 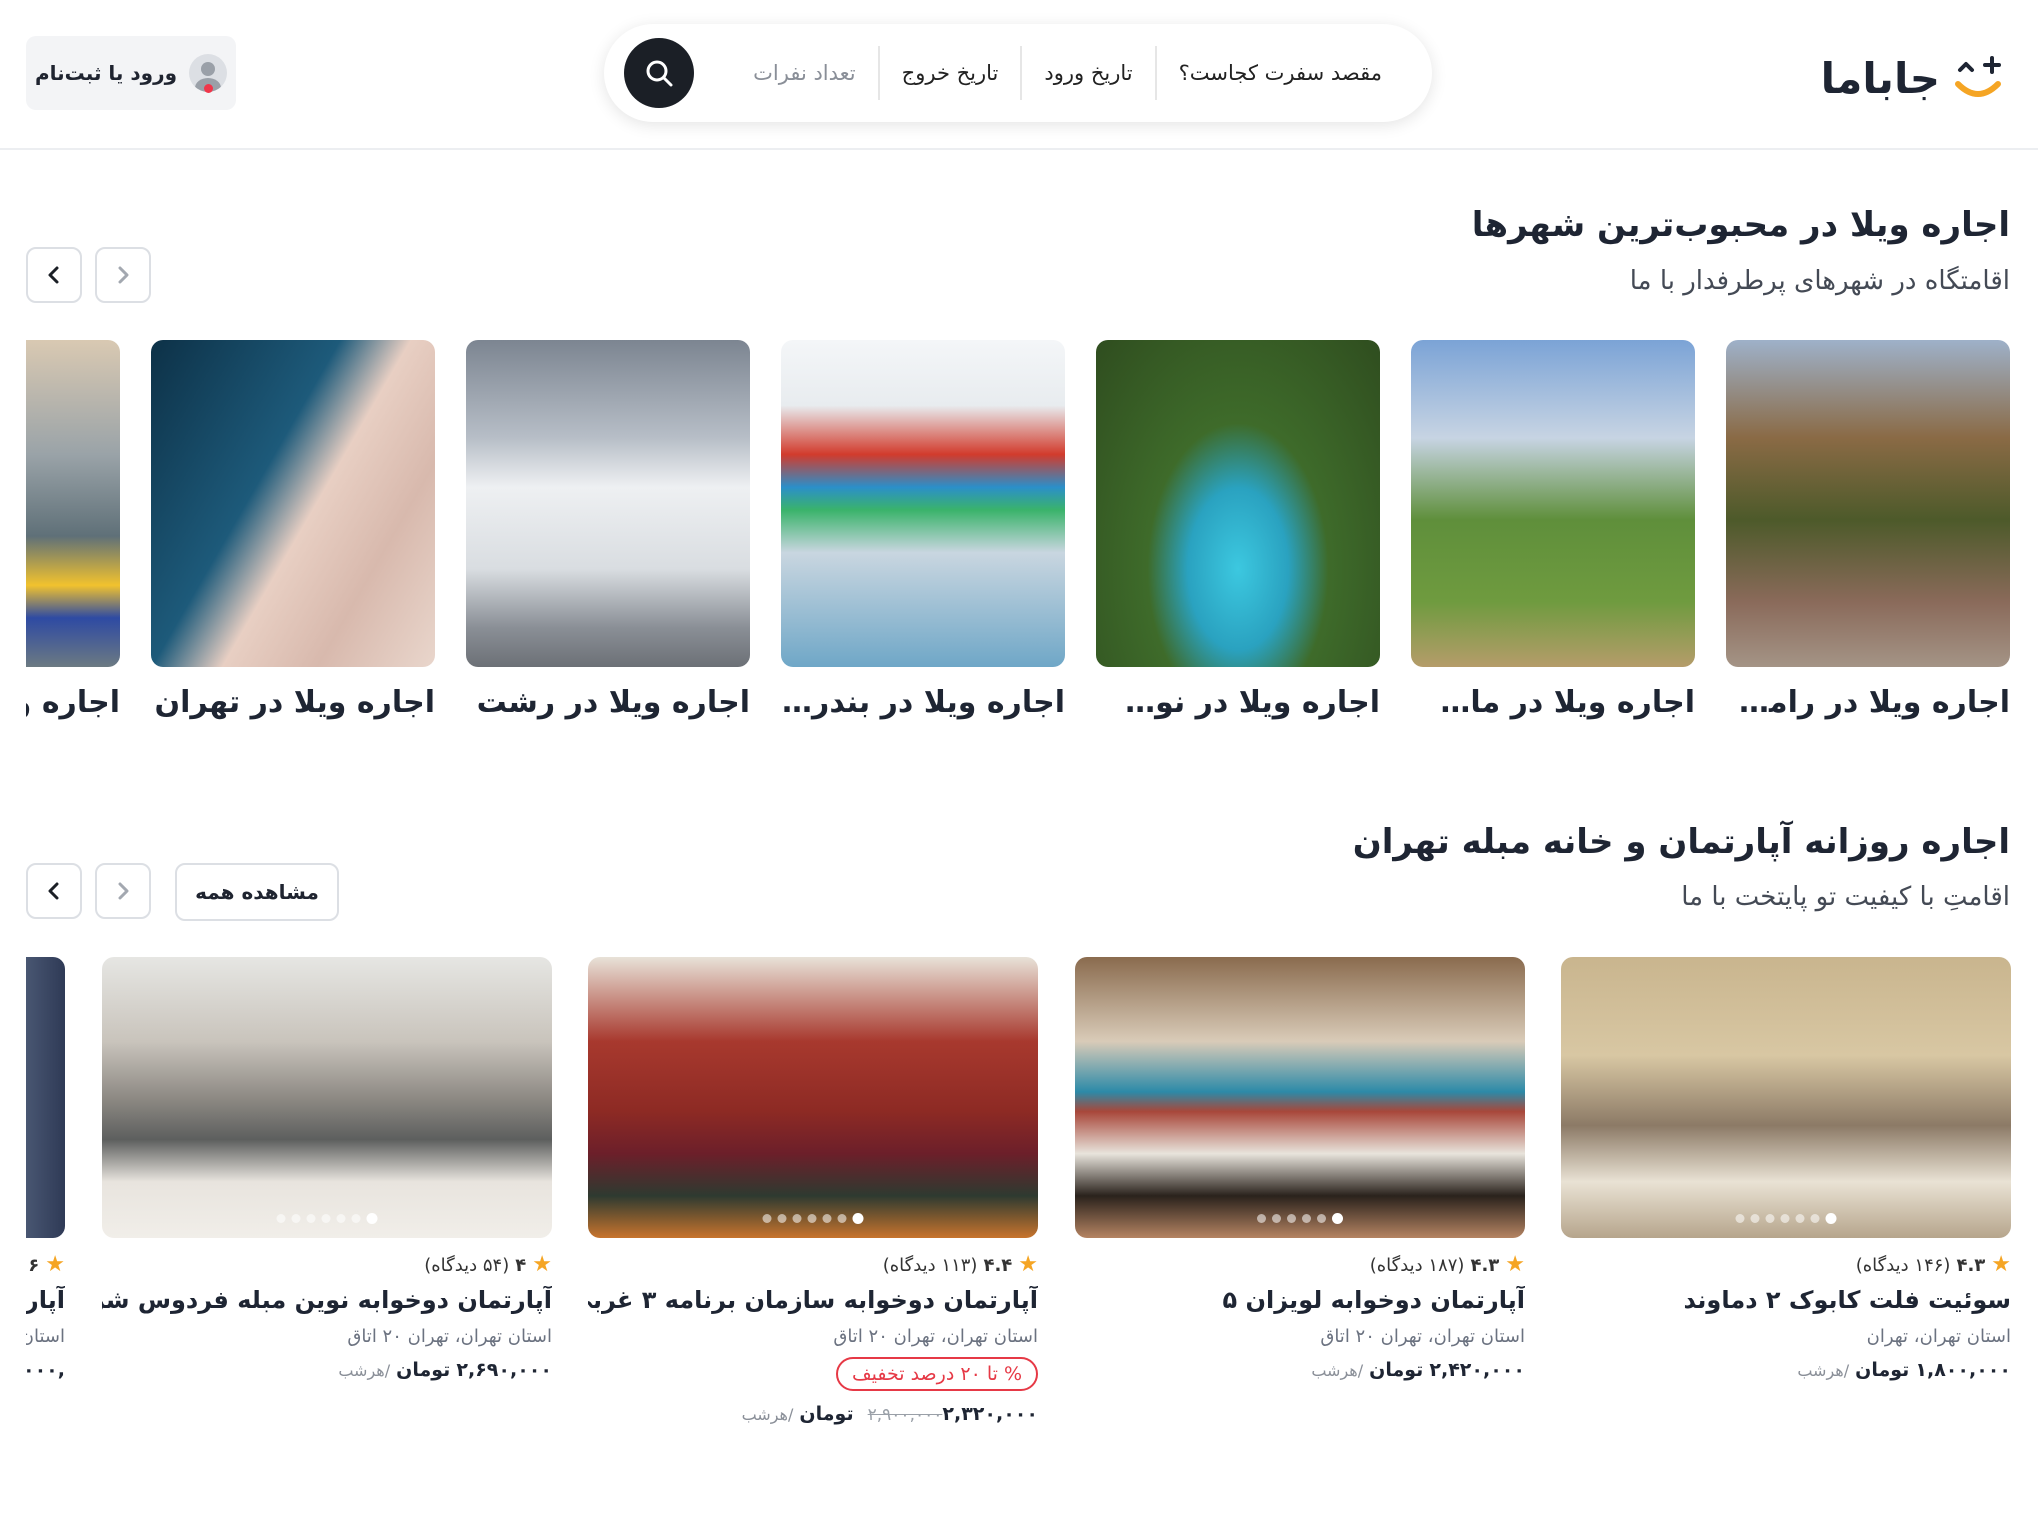 I want to click on check-in-field: تاریخ ورود, so click(x=1088, y=73).